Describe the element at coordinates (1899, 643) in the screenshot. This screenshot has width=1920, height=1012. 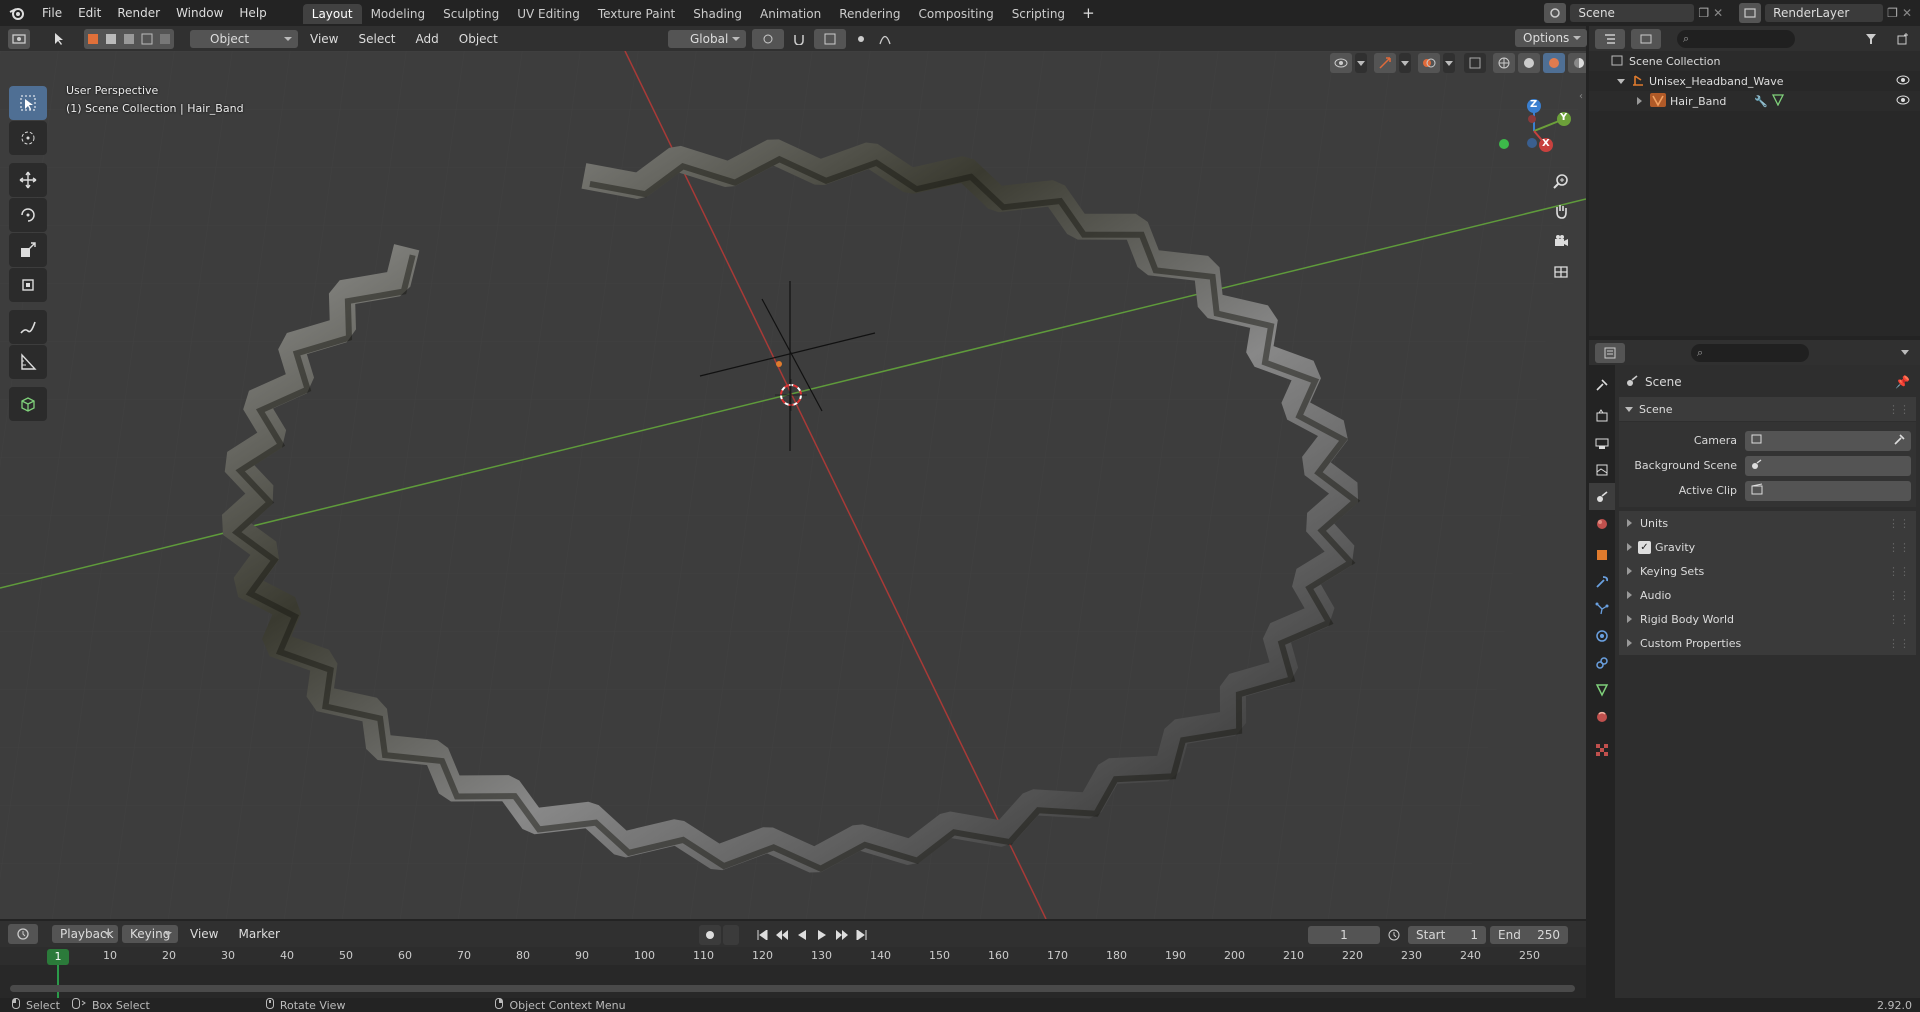
I see `custom-properties-drag-handle: ⋮⋮` at that location.